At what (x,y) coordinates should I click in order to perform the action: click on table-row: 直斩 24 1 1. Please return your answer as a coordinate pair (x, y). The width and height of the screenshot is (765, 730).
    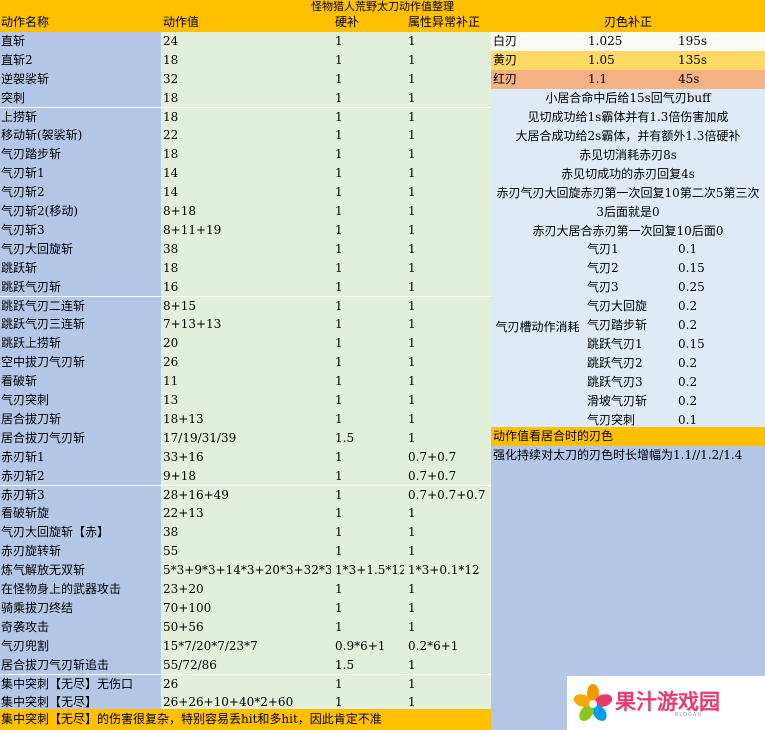
    Looking at the image, I should click on (245, 41).